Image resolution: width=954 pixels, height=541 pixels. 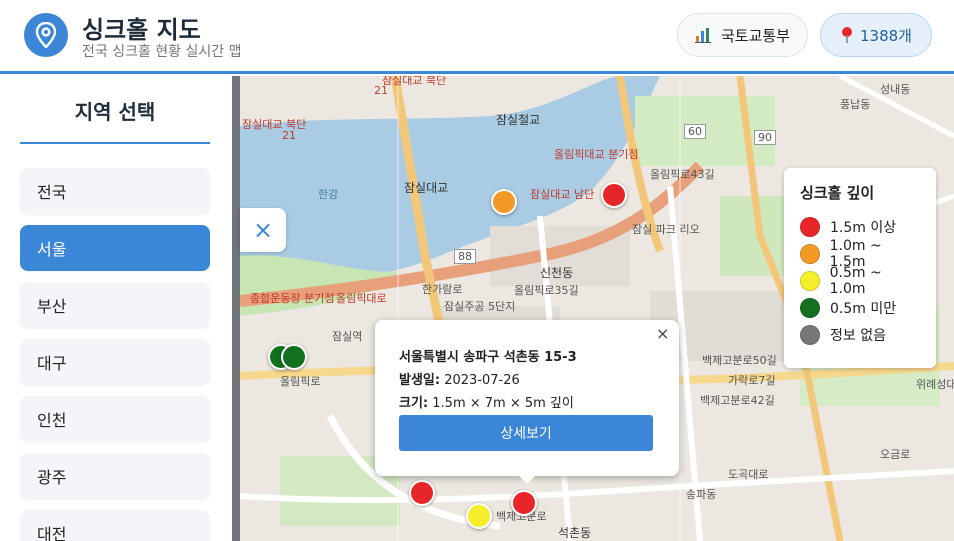 What do you see at coordinates (488, 357) in the screenshot?
I see `popup-address: 서울특별시 송파구 석촌동 15-3` at bounding box center [488, 357].